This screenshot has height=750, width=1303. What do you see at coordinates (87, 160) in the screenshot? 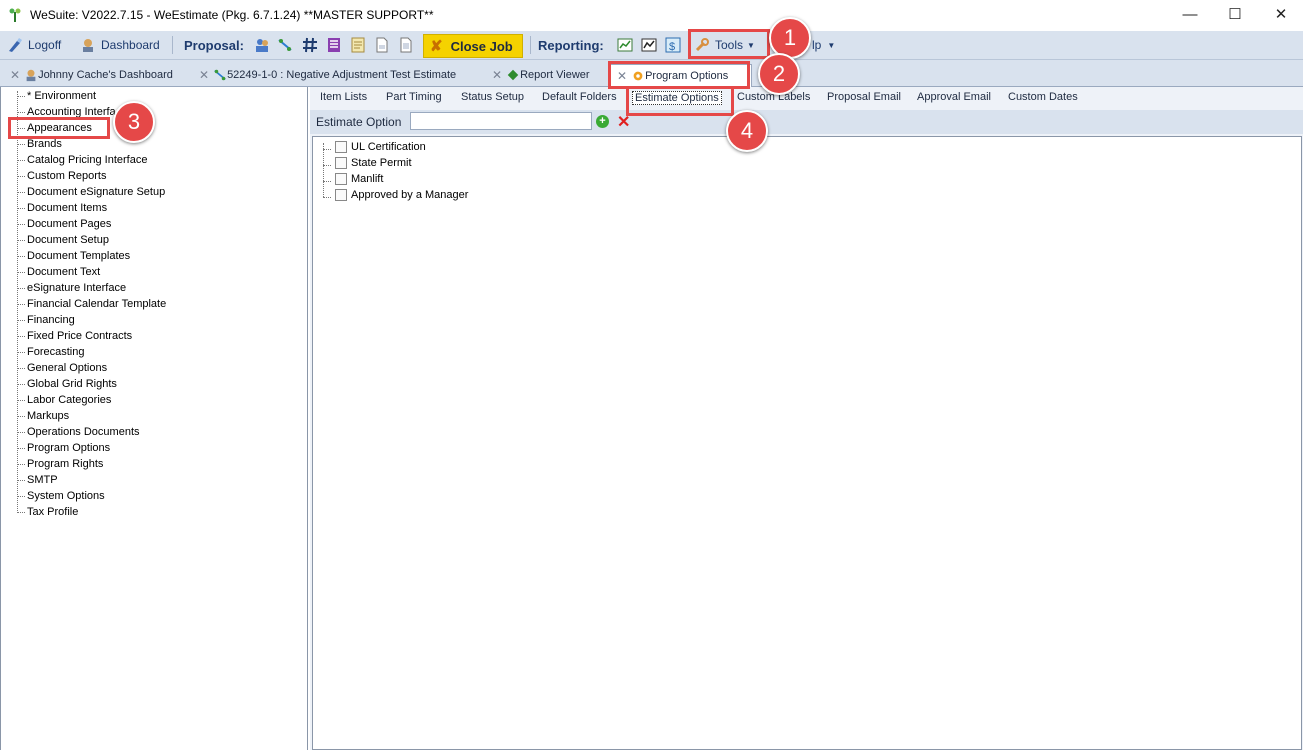
I see `tree-item: Catalog Pricing Interface` at bounding box center [87, 160].